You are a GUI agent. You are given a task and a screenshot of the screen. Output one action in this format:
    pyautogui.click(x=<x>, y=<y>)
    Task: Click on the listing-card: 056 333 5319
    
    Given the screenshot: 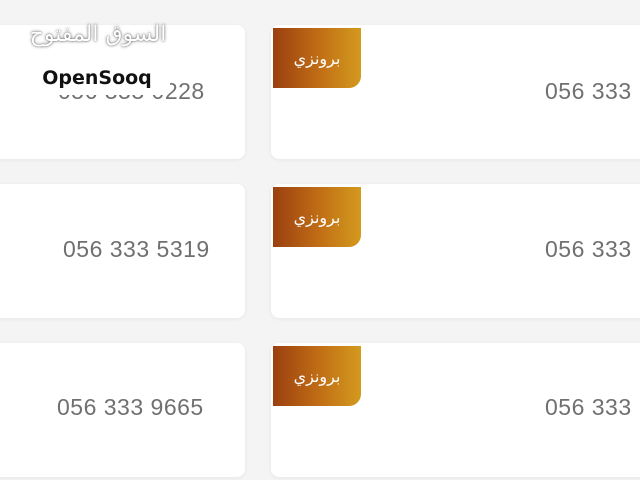 What is the action you would take?
    pyautogui.click(x=122, y=251)
    